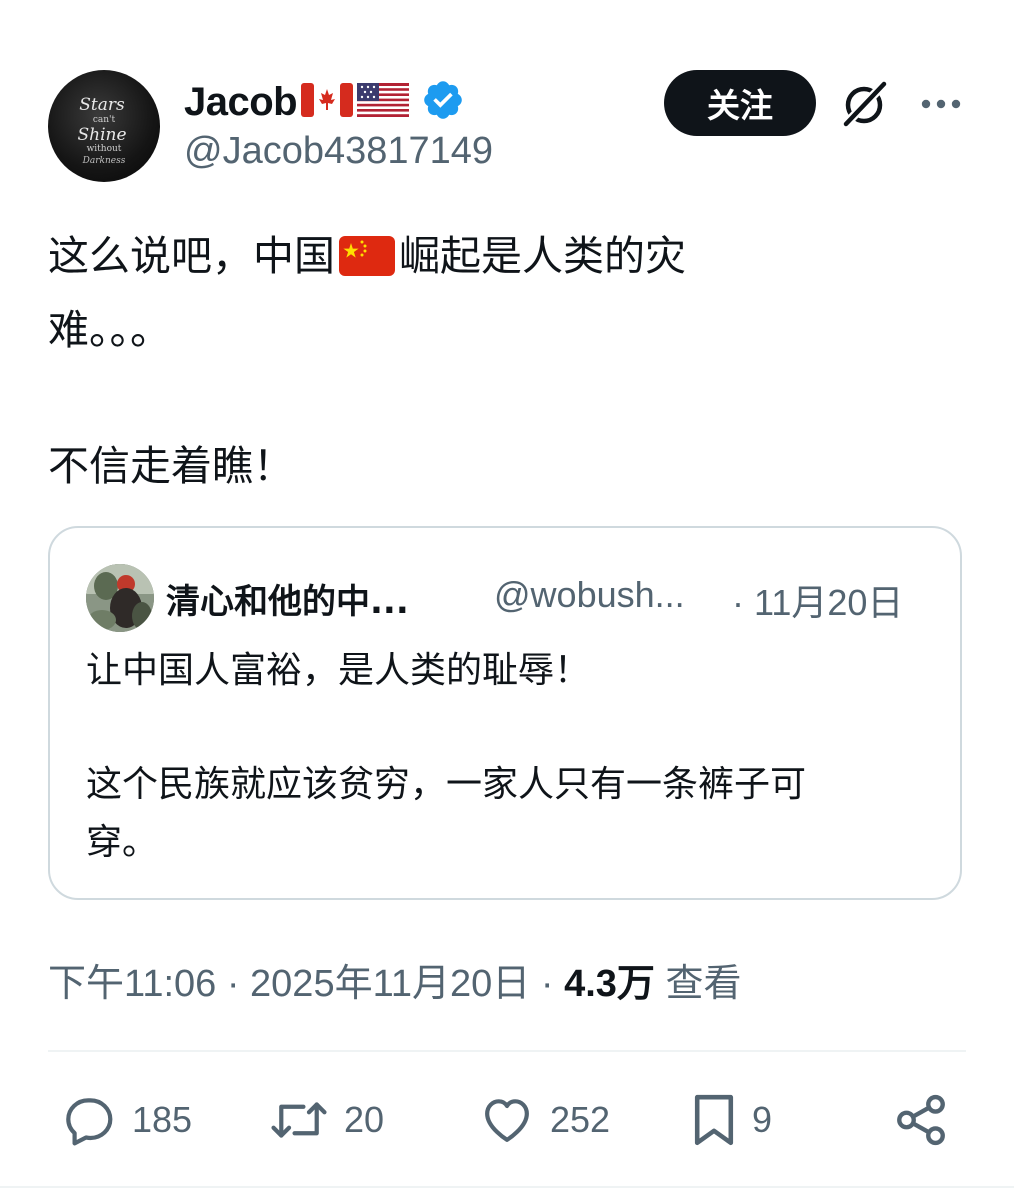  Describe the element at coordinates (338, 670) in the screenshot. I see `quoted-line-1: 让中国人富裕，是人类的耻辱！` at that location.